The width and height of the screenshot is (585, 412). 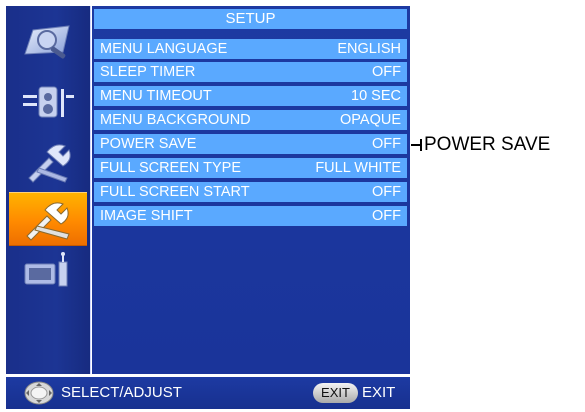 I want to click on callout-leader-tick, so click(x=421, y=145).